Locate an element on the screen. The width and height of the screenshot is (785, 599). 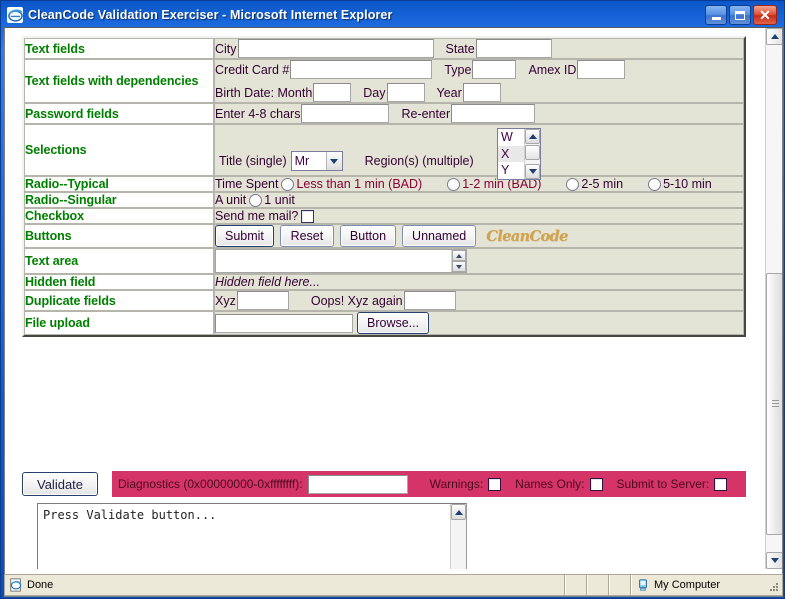
listbox-scroll-up-button is located at coordinates (532, 136).